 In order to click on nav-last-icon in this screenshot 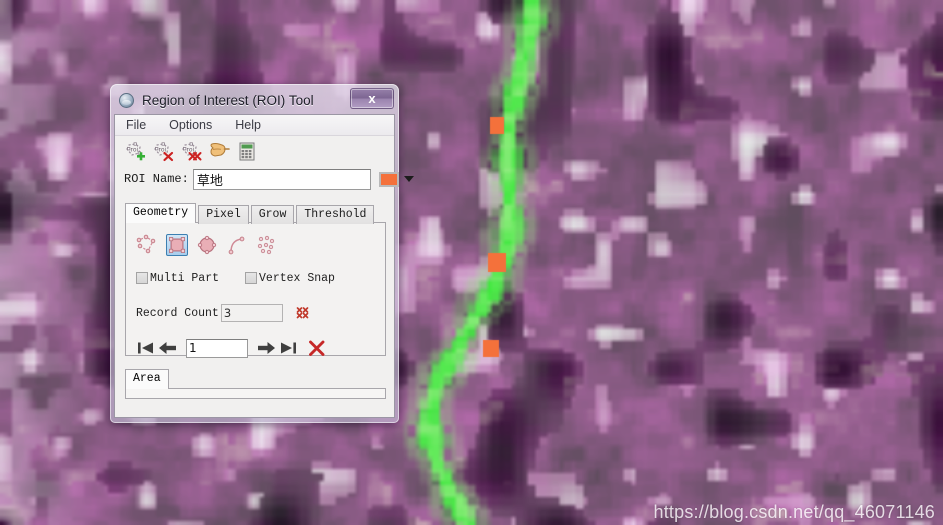, I will do `click(288, 348)`.